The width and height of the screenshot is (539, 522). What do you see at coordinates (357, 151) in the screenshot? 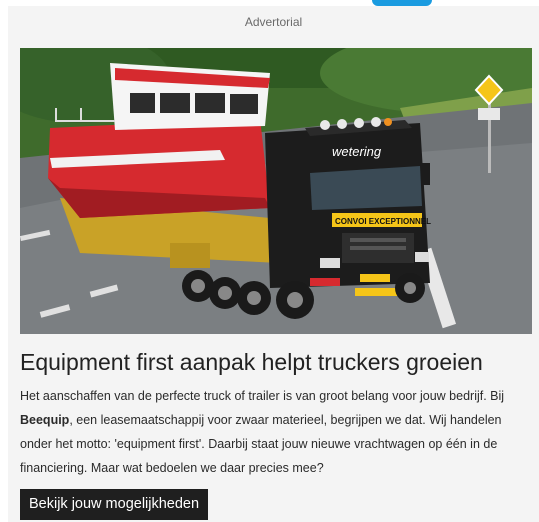
I see `truck-brand-text: wetering` at bounding box center [357, 151].